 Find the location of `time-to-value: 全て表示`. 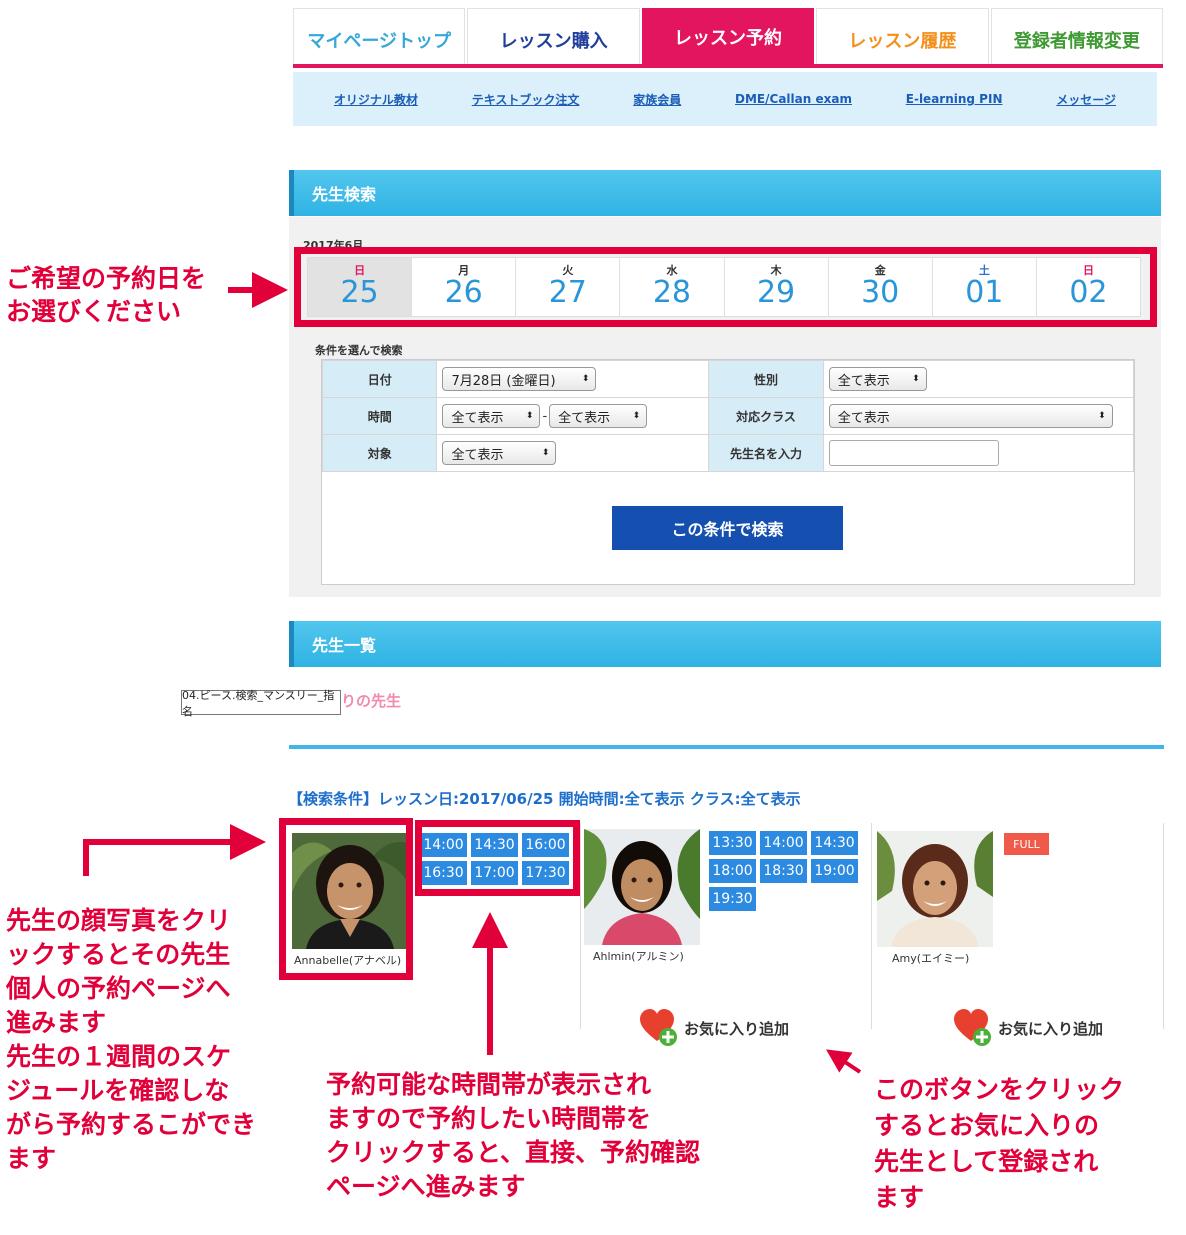

time-to-value: 全て表示 is located at coordinates (584, 418).